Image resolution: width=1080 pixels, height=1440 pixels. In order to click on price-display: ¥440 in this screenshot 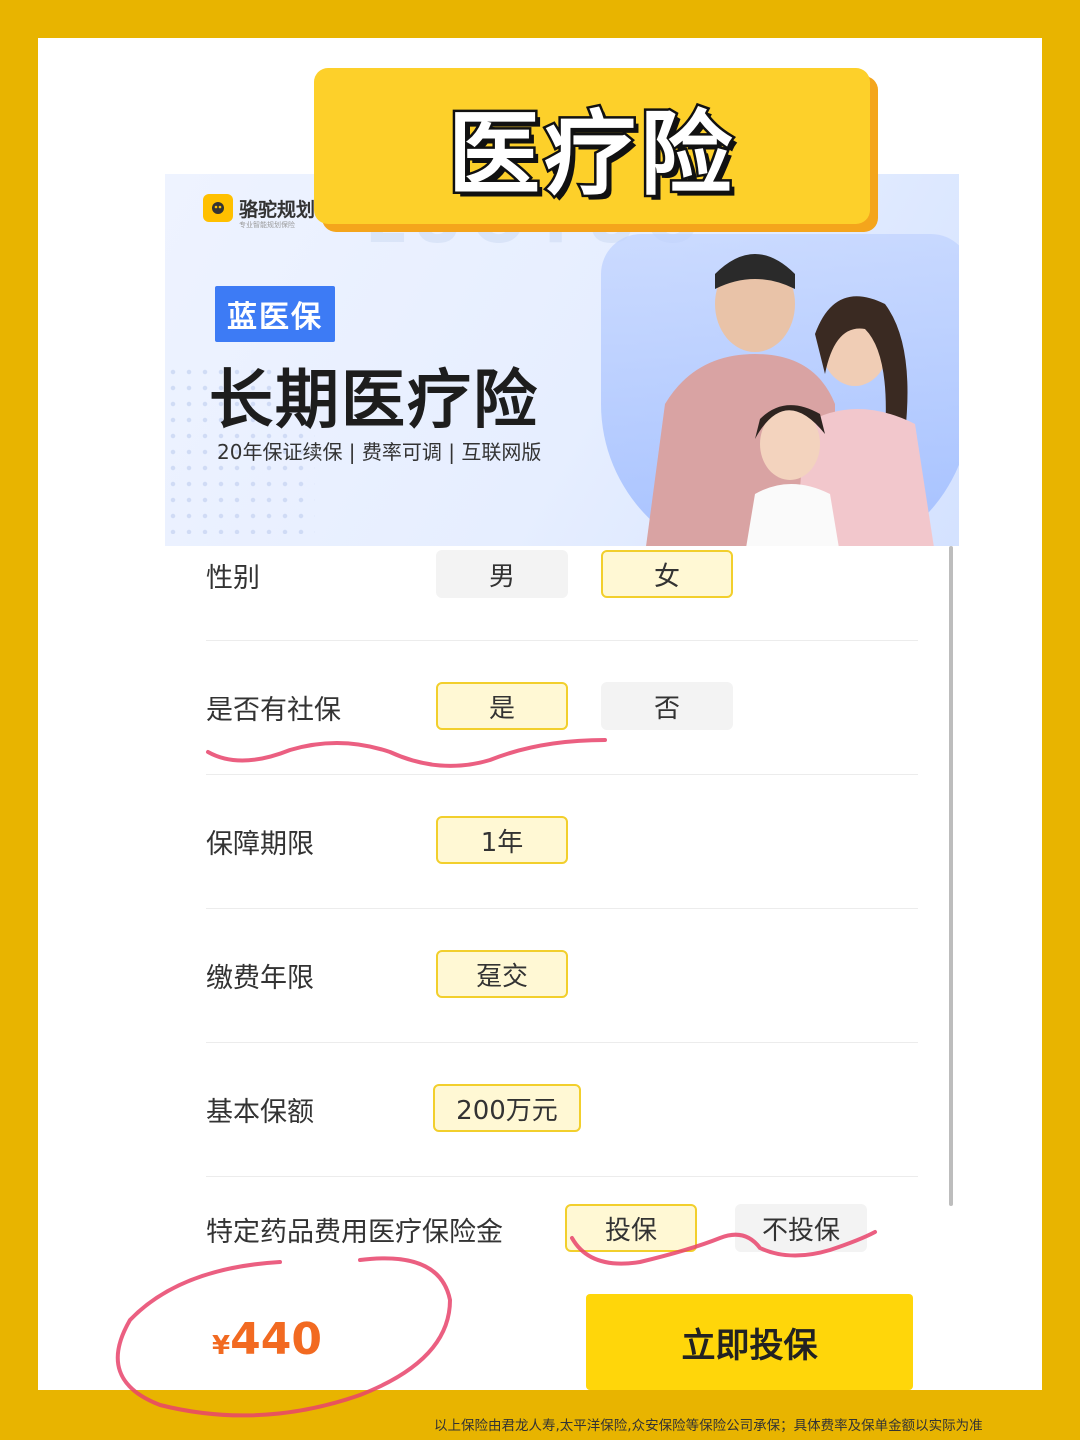, I will do `click(267, 1339)`.